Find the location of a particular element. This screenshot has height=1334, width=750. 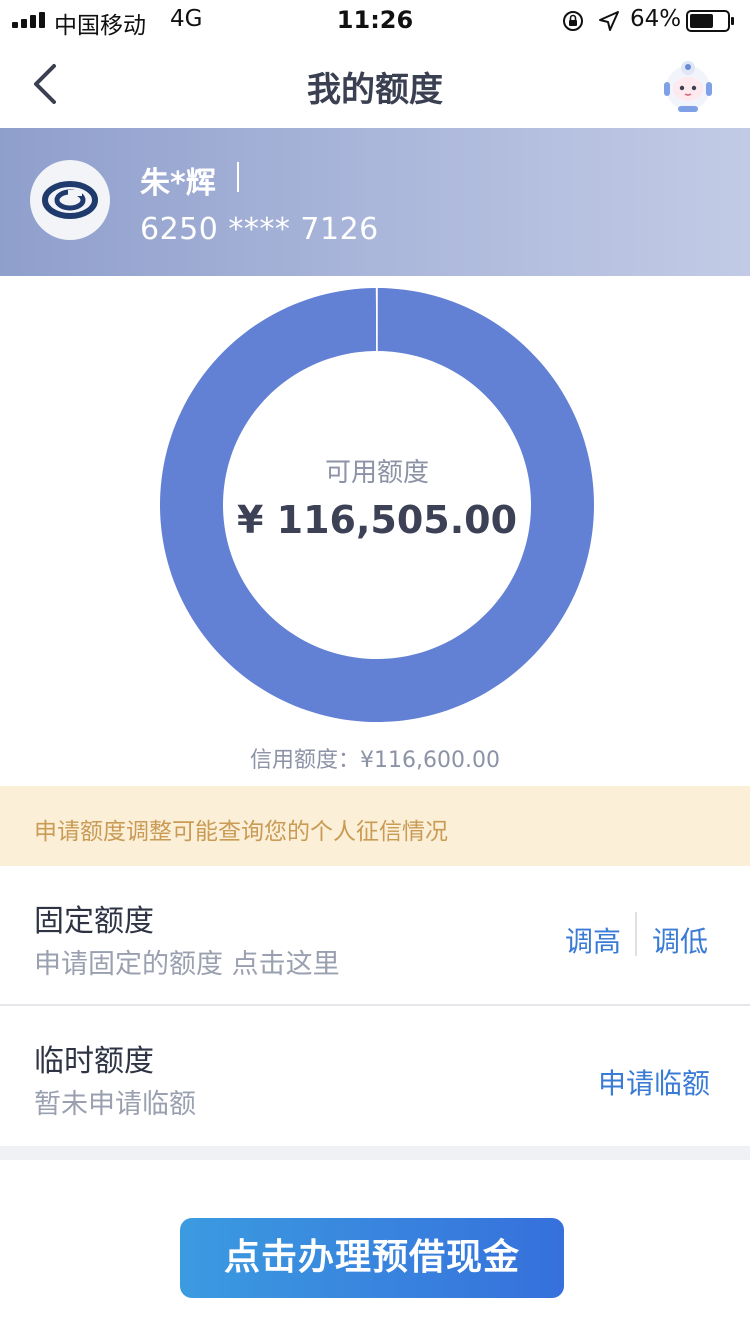

divider is located at coordinates (238, 177).